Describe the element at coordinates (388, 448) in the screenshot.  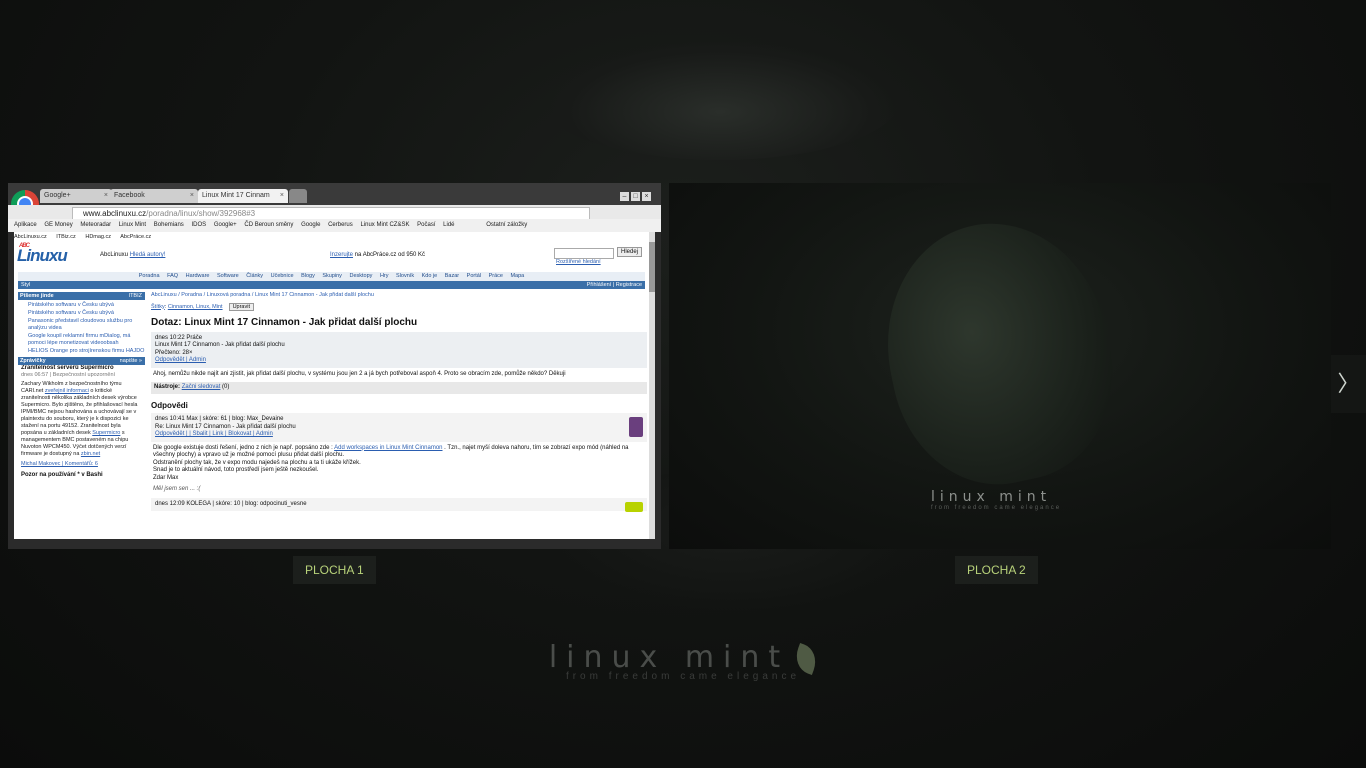
I see `answer-link: Add workspaces in Linux Mint Cinnamon` at that location.